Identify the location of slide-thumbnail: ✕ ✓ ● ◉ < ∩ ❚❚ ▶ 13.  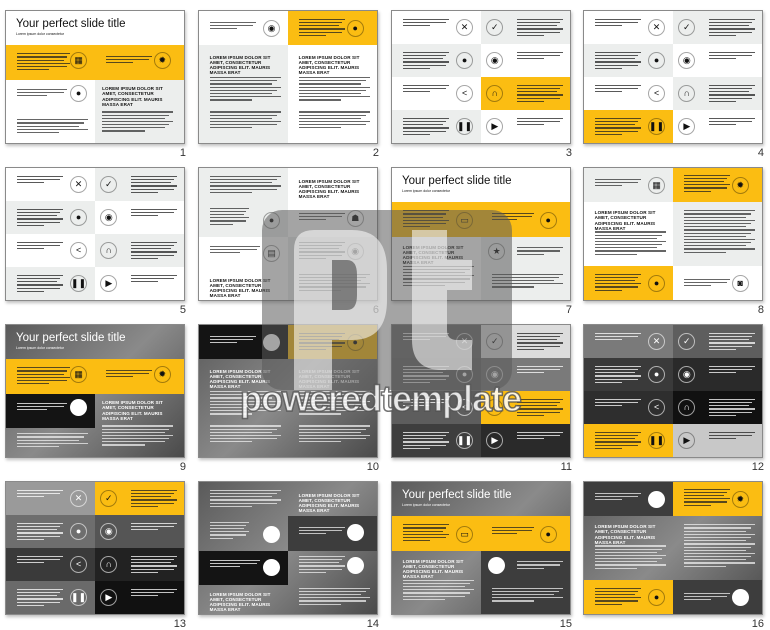
(96, 550).